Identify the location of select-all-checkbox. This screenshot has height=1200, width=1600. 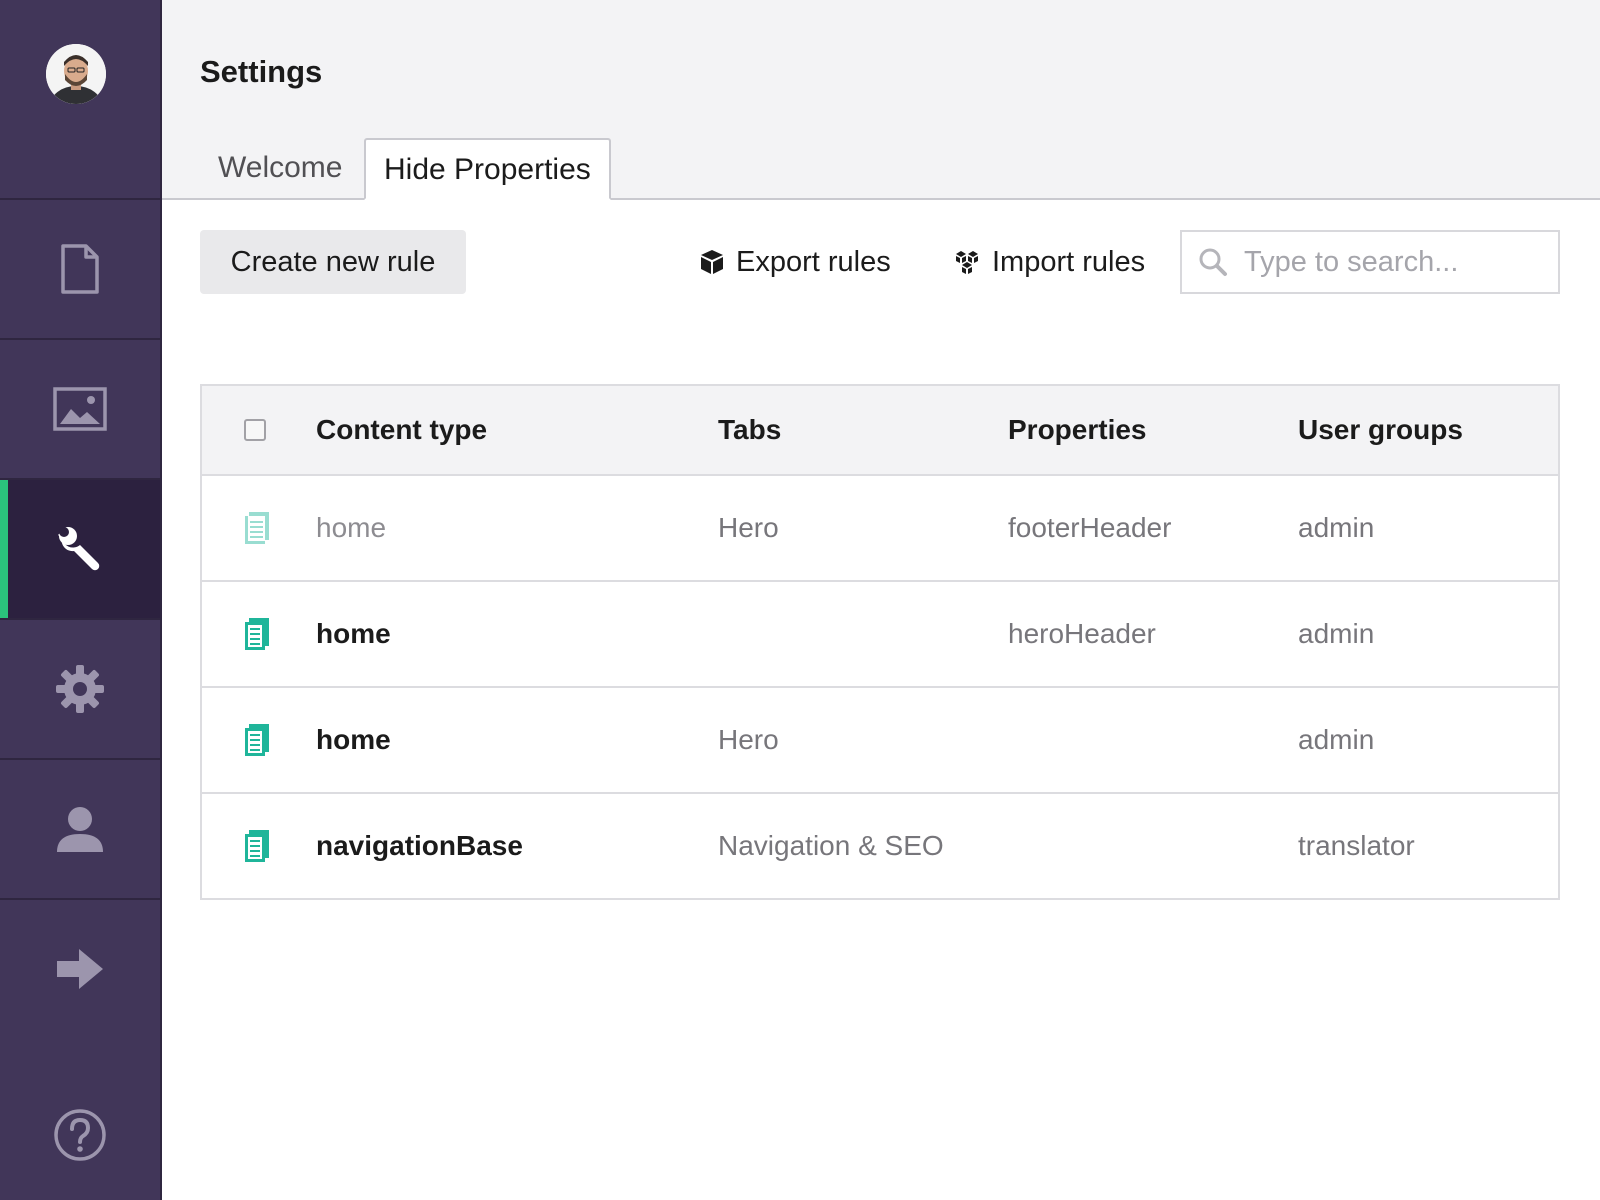
(255, 430).